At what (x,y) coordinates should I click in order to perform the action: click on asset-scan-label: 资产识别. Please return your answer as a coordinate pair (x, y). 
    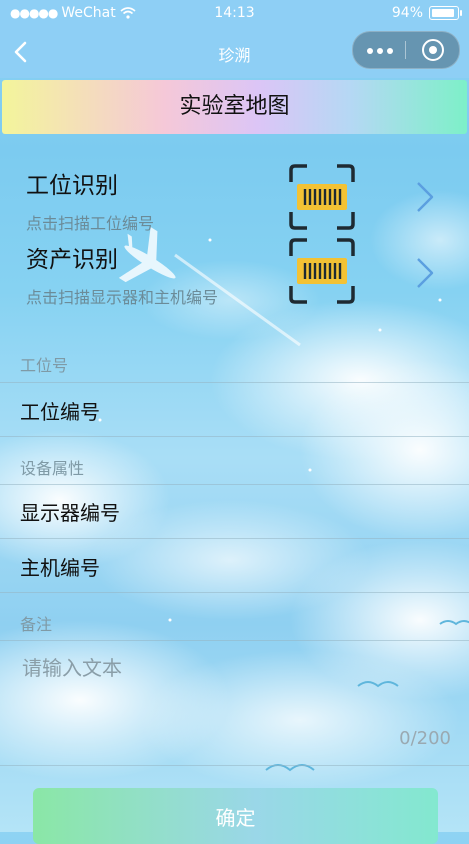
    Looking at the image, I should click on (72, 260).